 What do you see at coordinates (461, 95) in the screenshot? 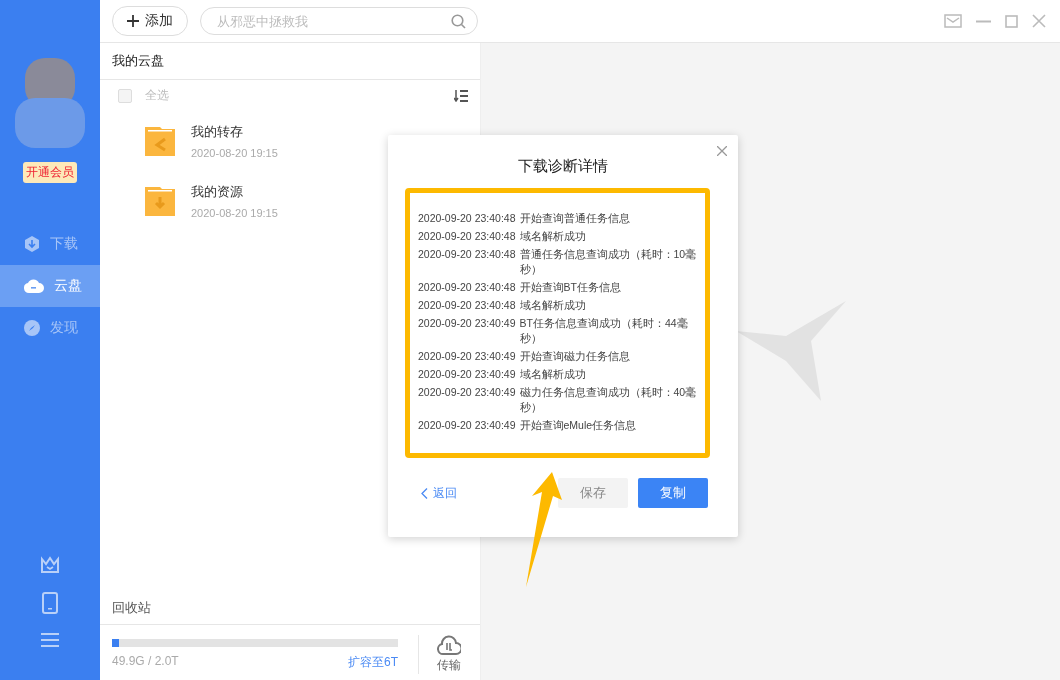
I see `sort-icon` at bounding box center [461, 95].